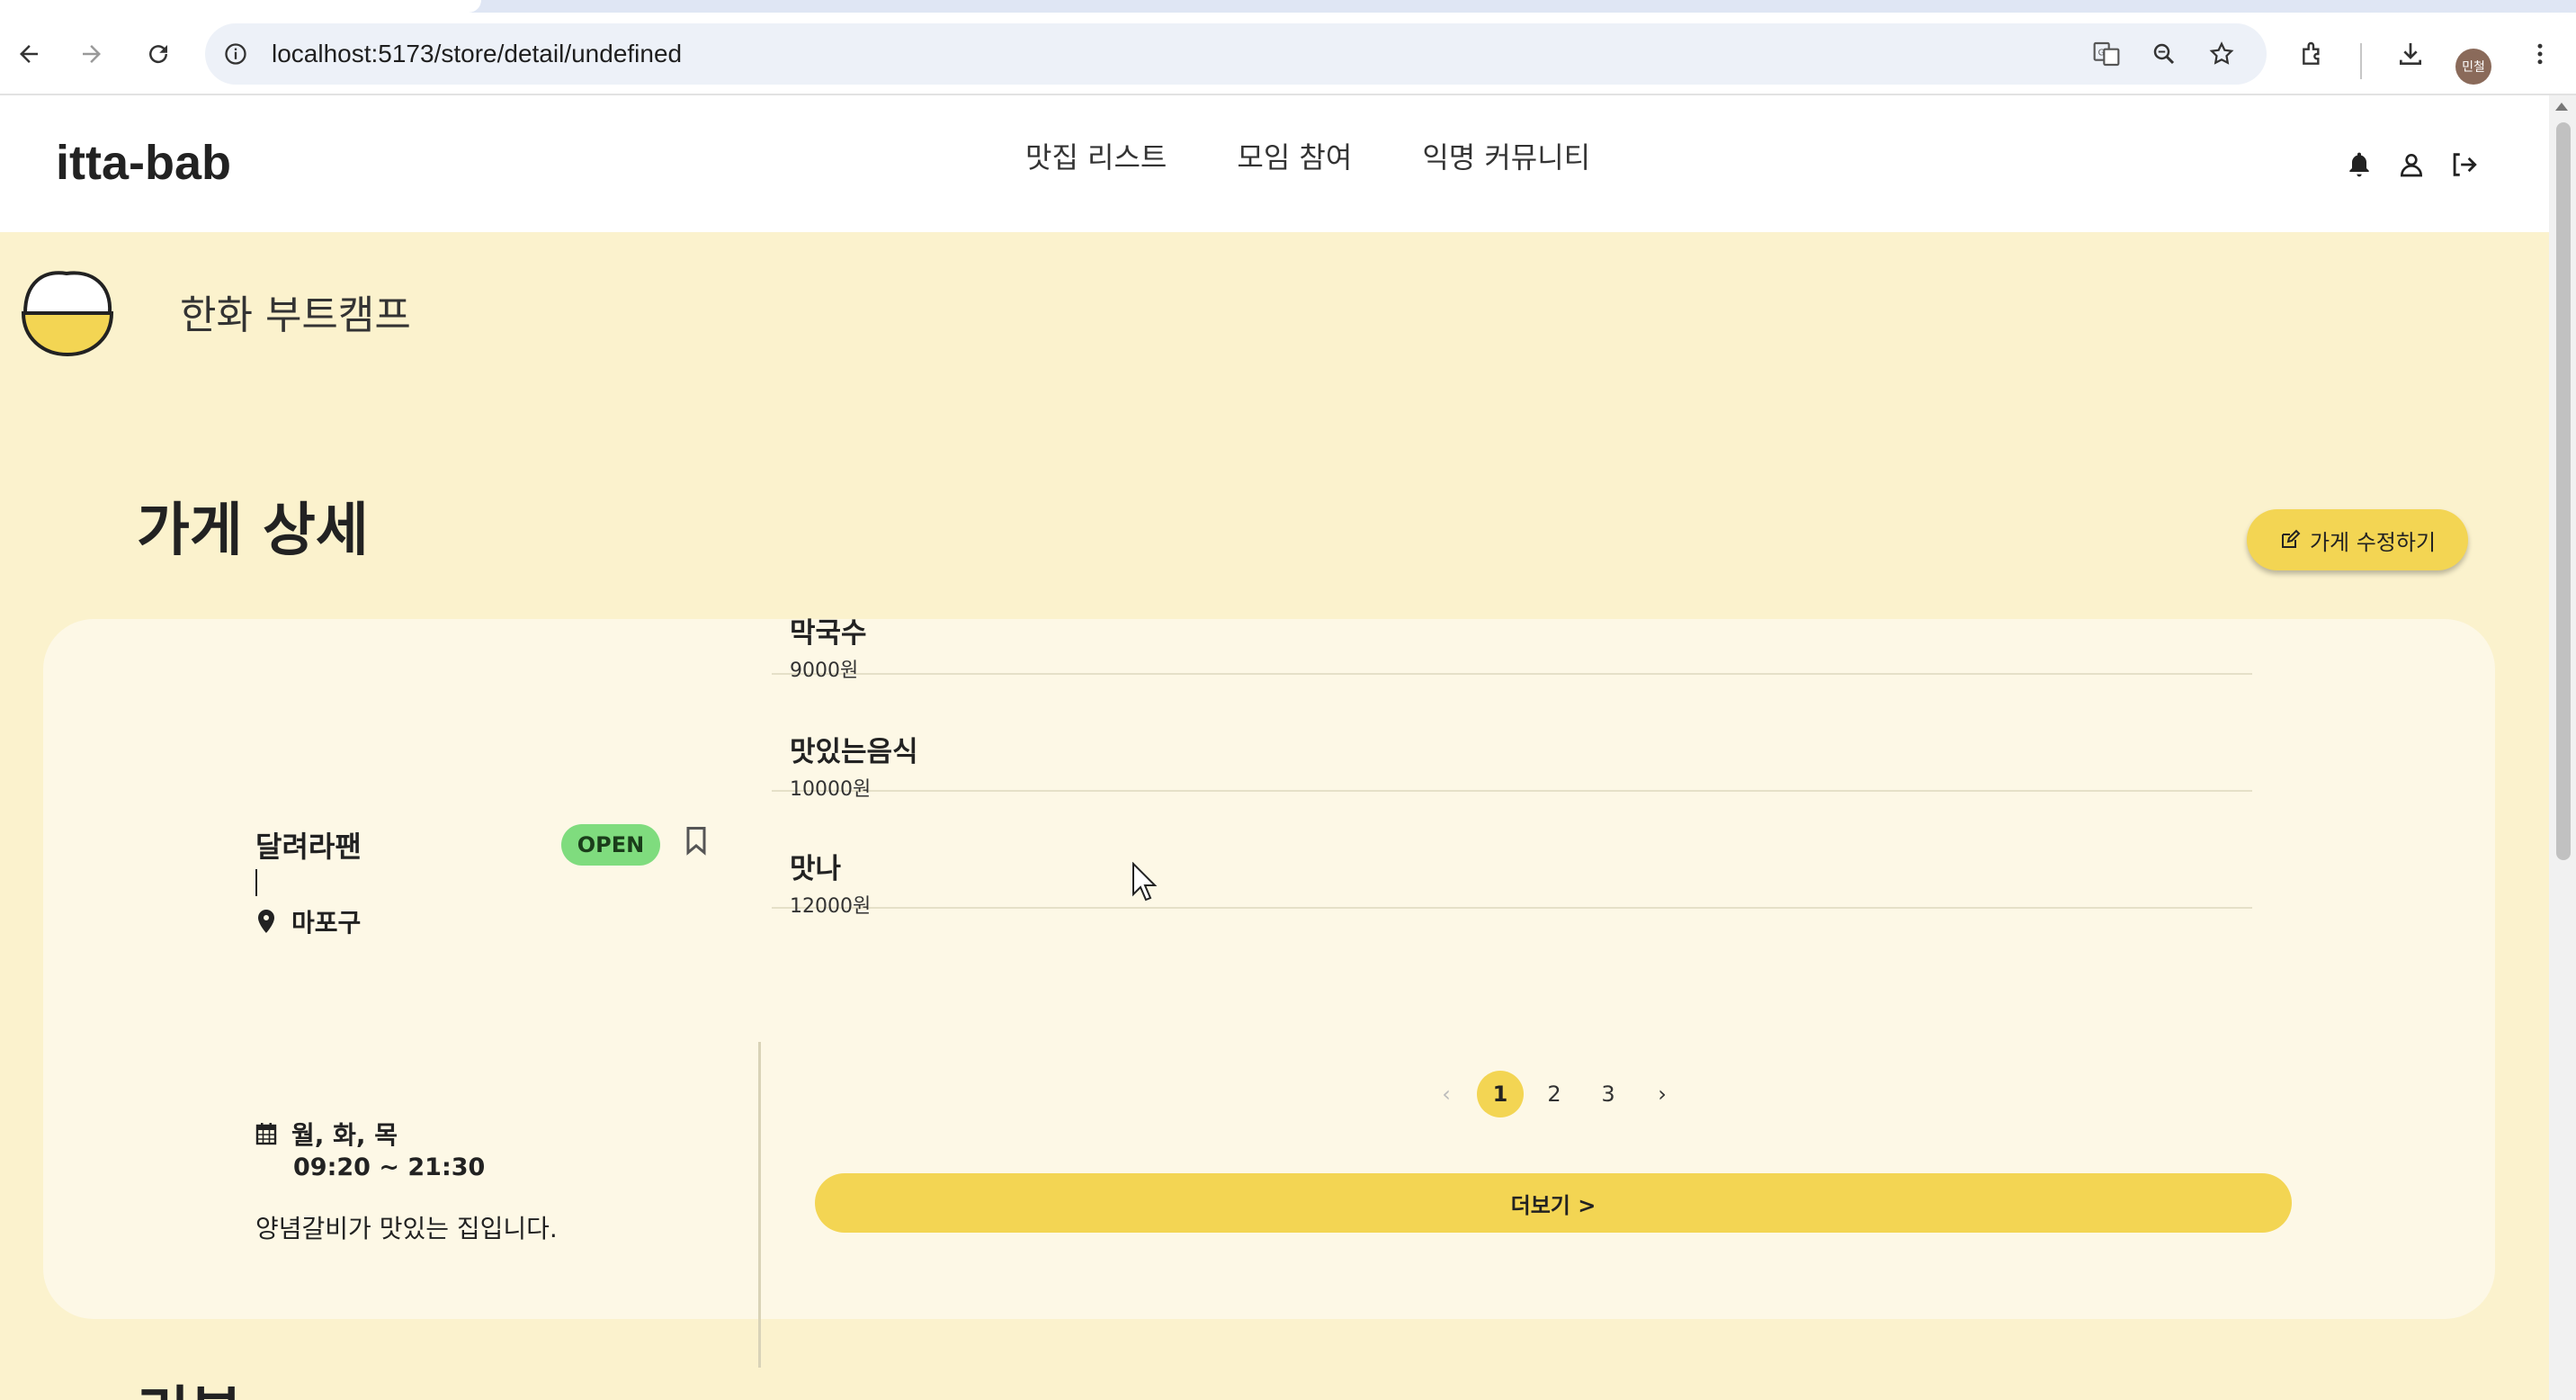 Image resolution: width=2576 pixels, height=1400 pixels. What do you see at coordinates (2291, 538) in the screenshot?
I see `edit-icon` at bounding box center [2291, 538].